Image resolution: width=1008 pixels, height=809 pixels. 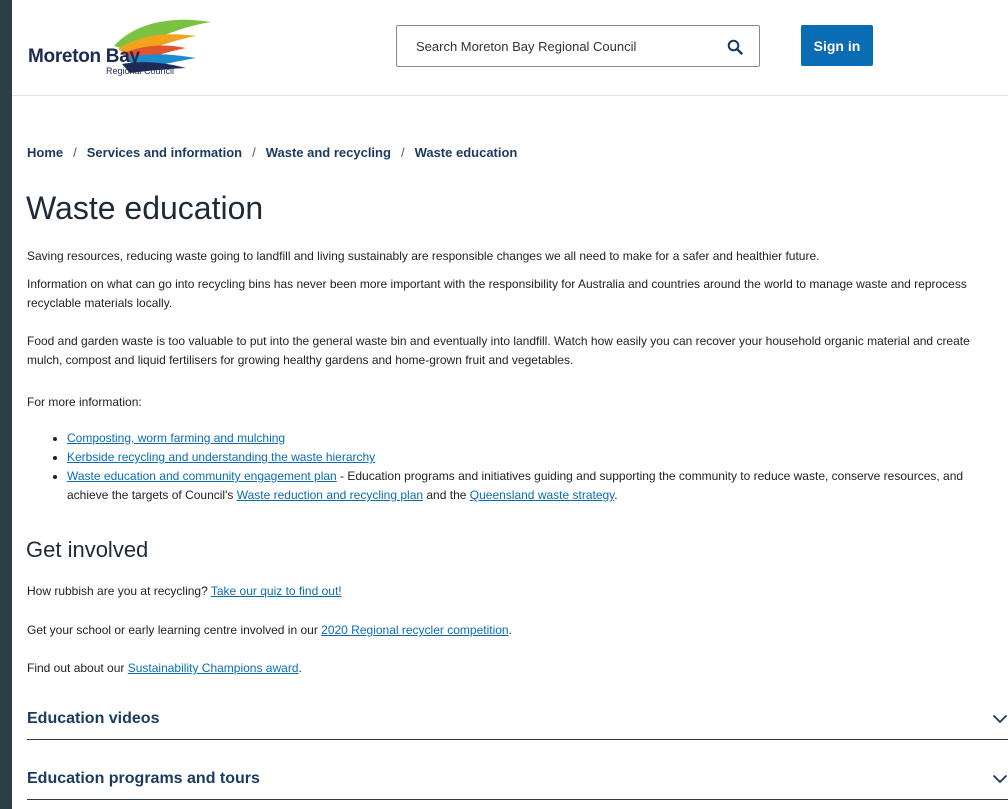 What do you see at coordinates (517, 779) in the screenshot?
I see `accordion-education-programs: Education programs and tours` at bounding box center [517, 779].